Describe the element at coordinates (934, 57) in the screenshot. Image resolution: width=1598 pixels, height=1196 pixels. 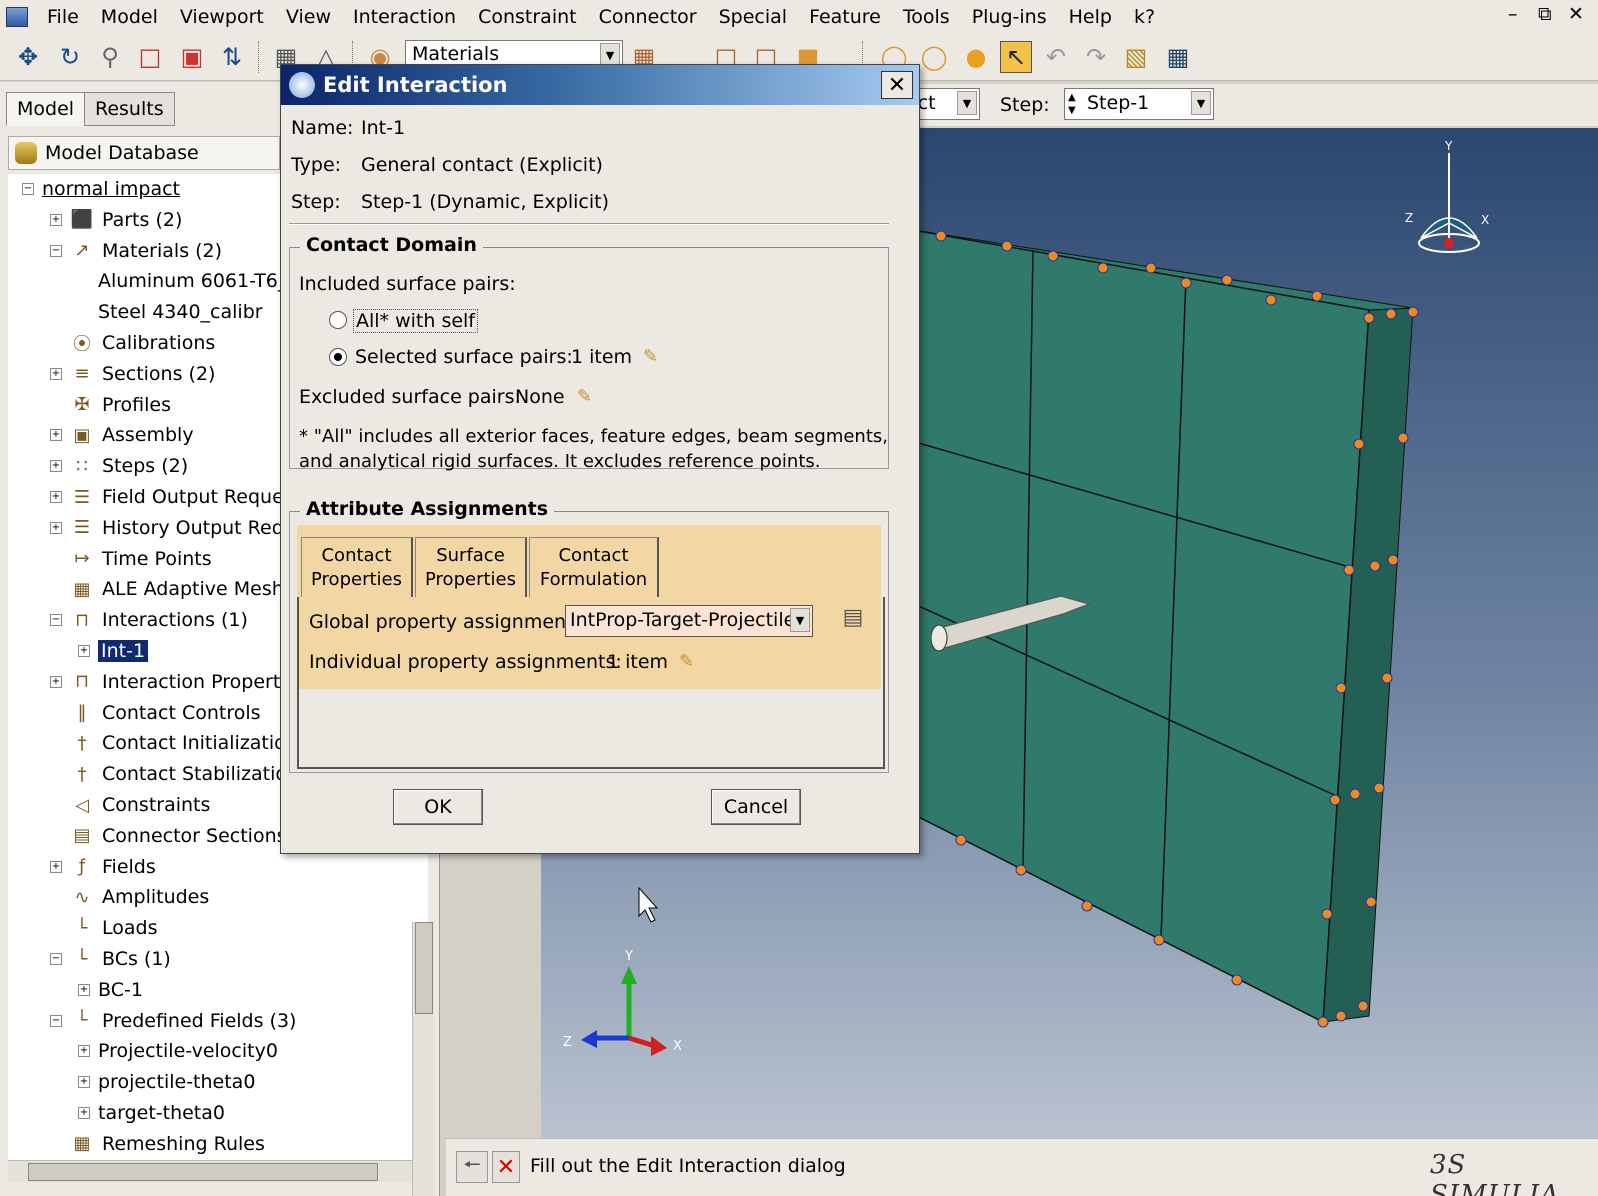
I see `boolean-intersect-icon: ◯` at that location.